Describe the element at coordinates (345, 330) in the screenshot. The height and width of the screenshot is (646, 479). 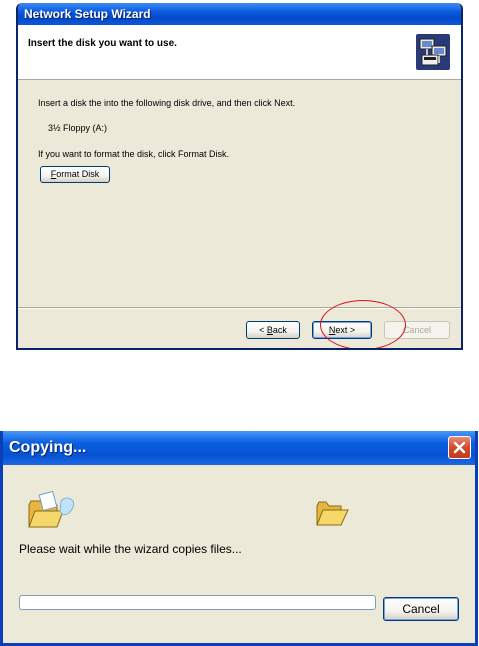
I see `next-label: ext >` at that location.